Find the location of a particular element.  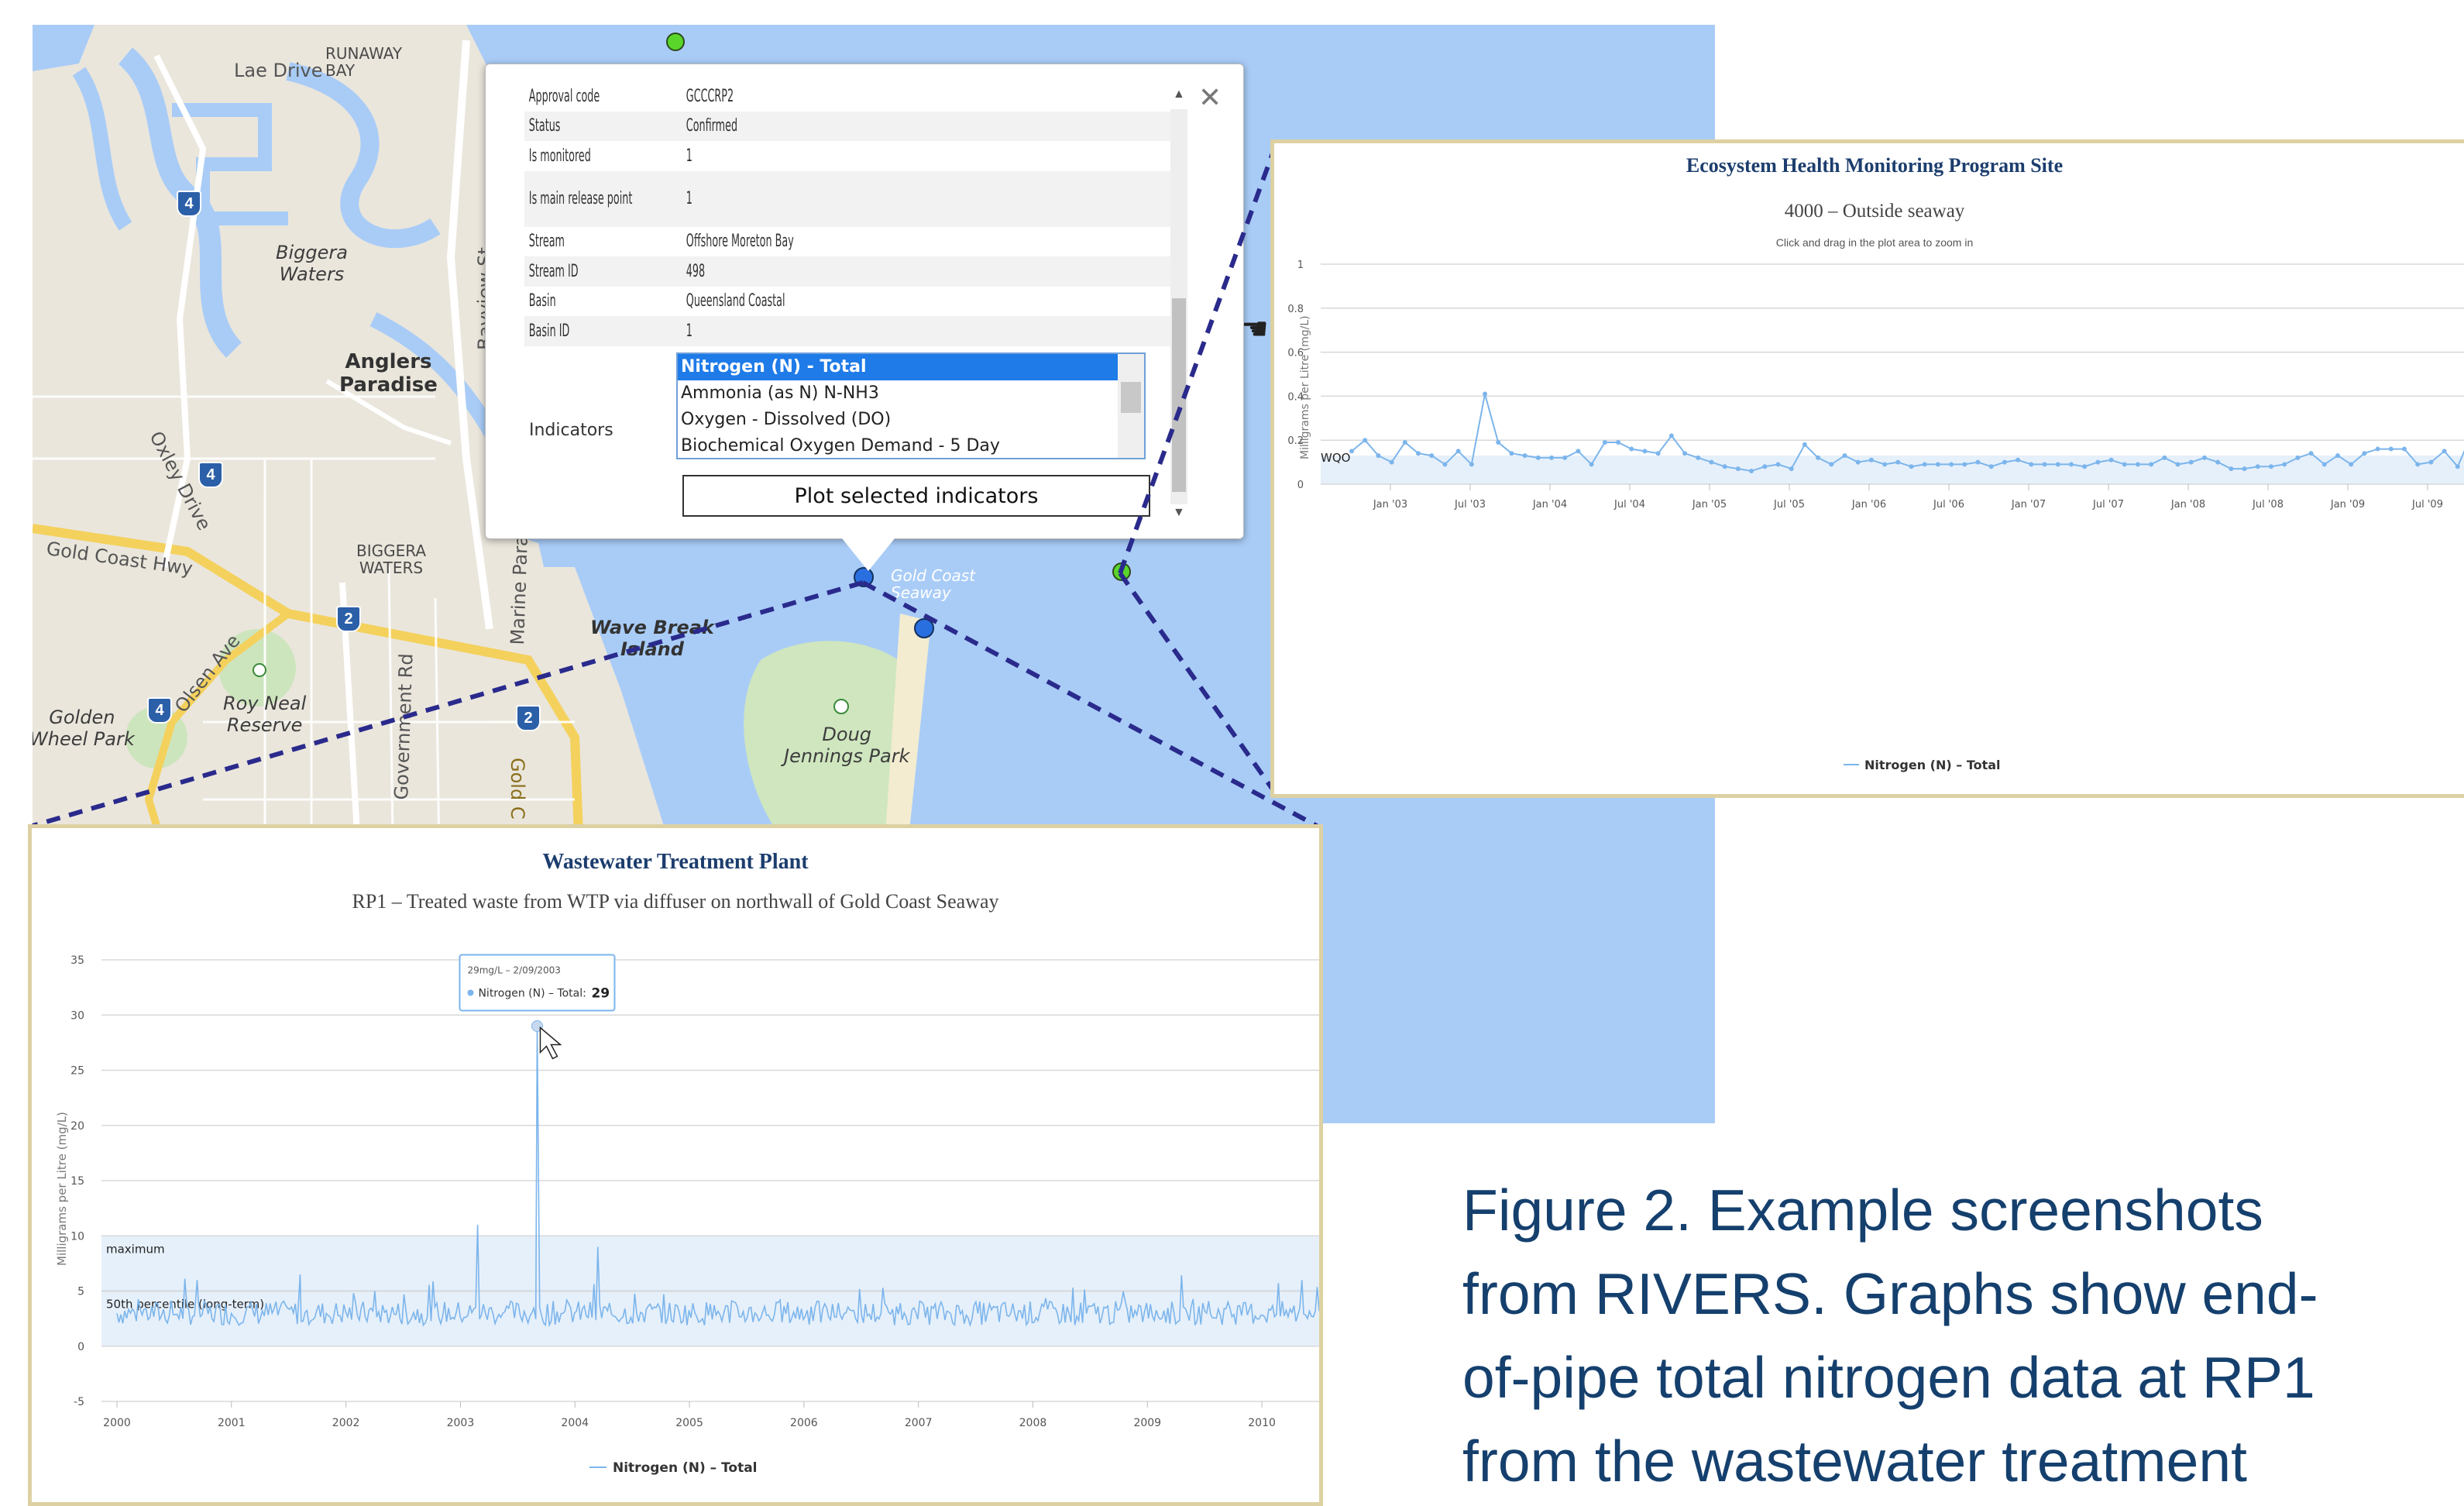

tooltip-swatch is located at coordinates (471, 992).